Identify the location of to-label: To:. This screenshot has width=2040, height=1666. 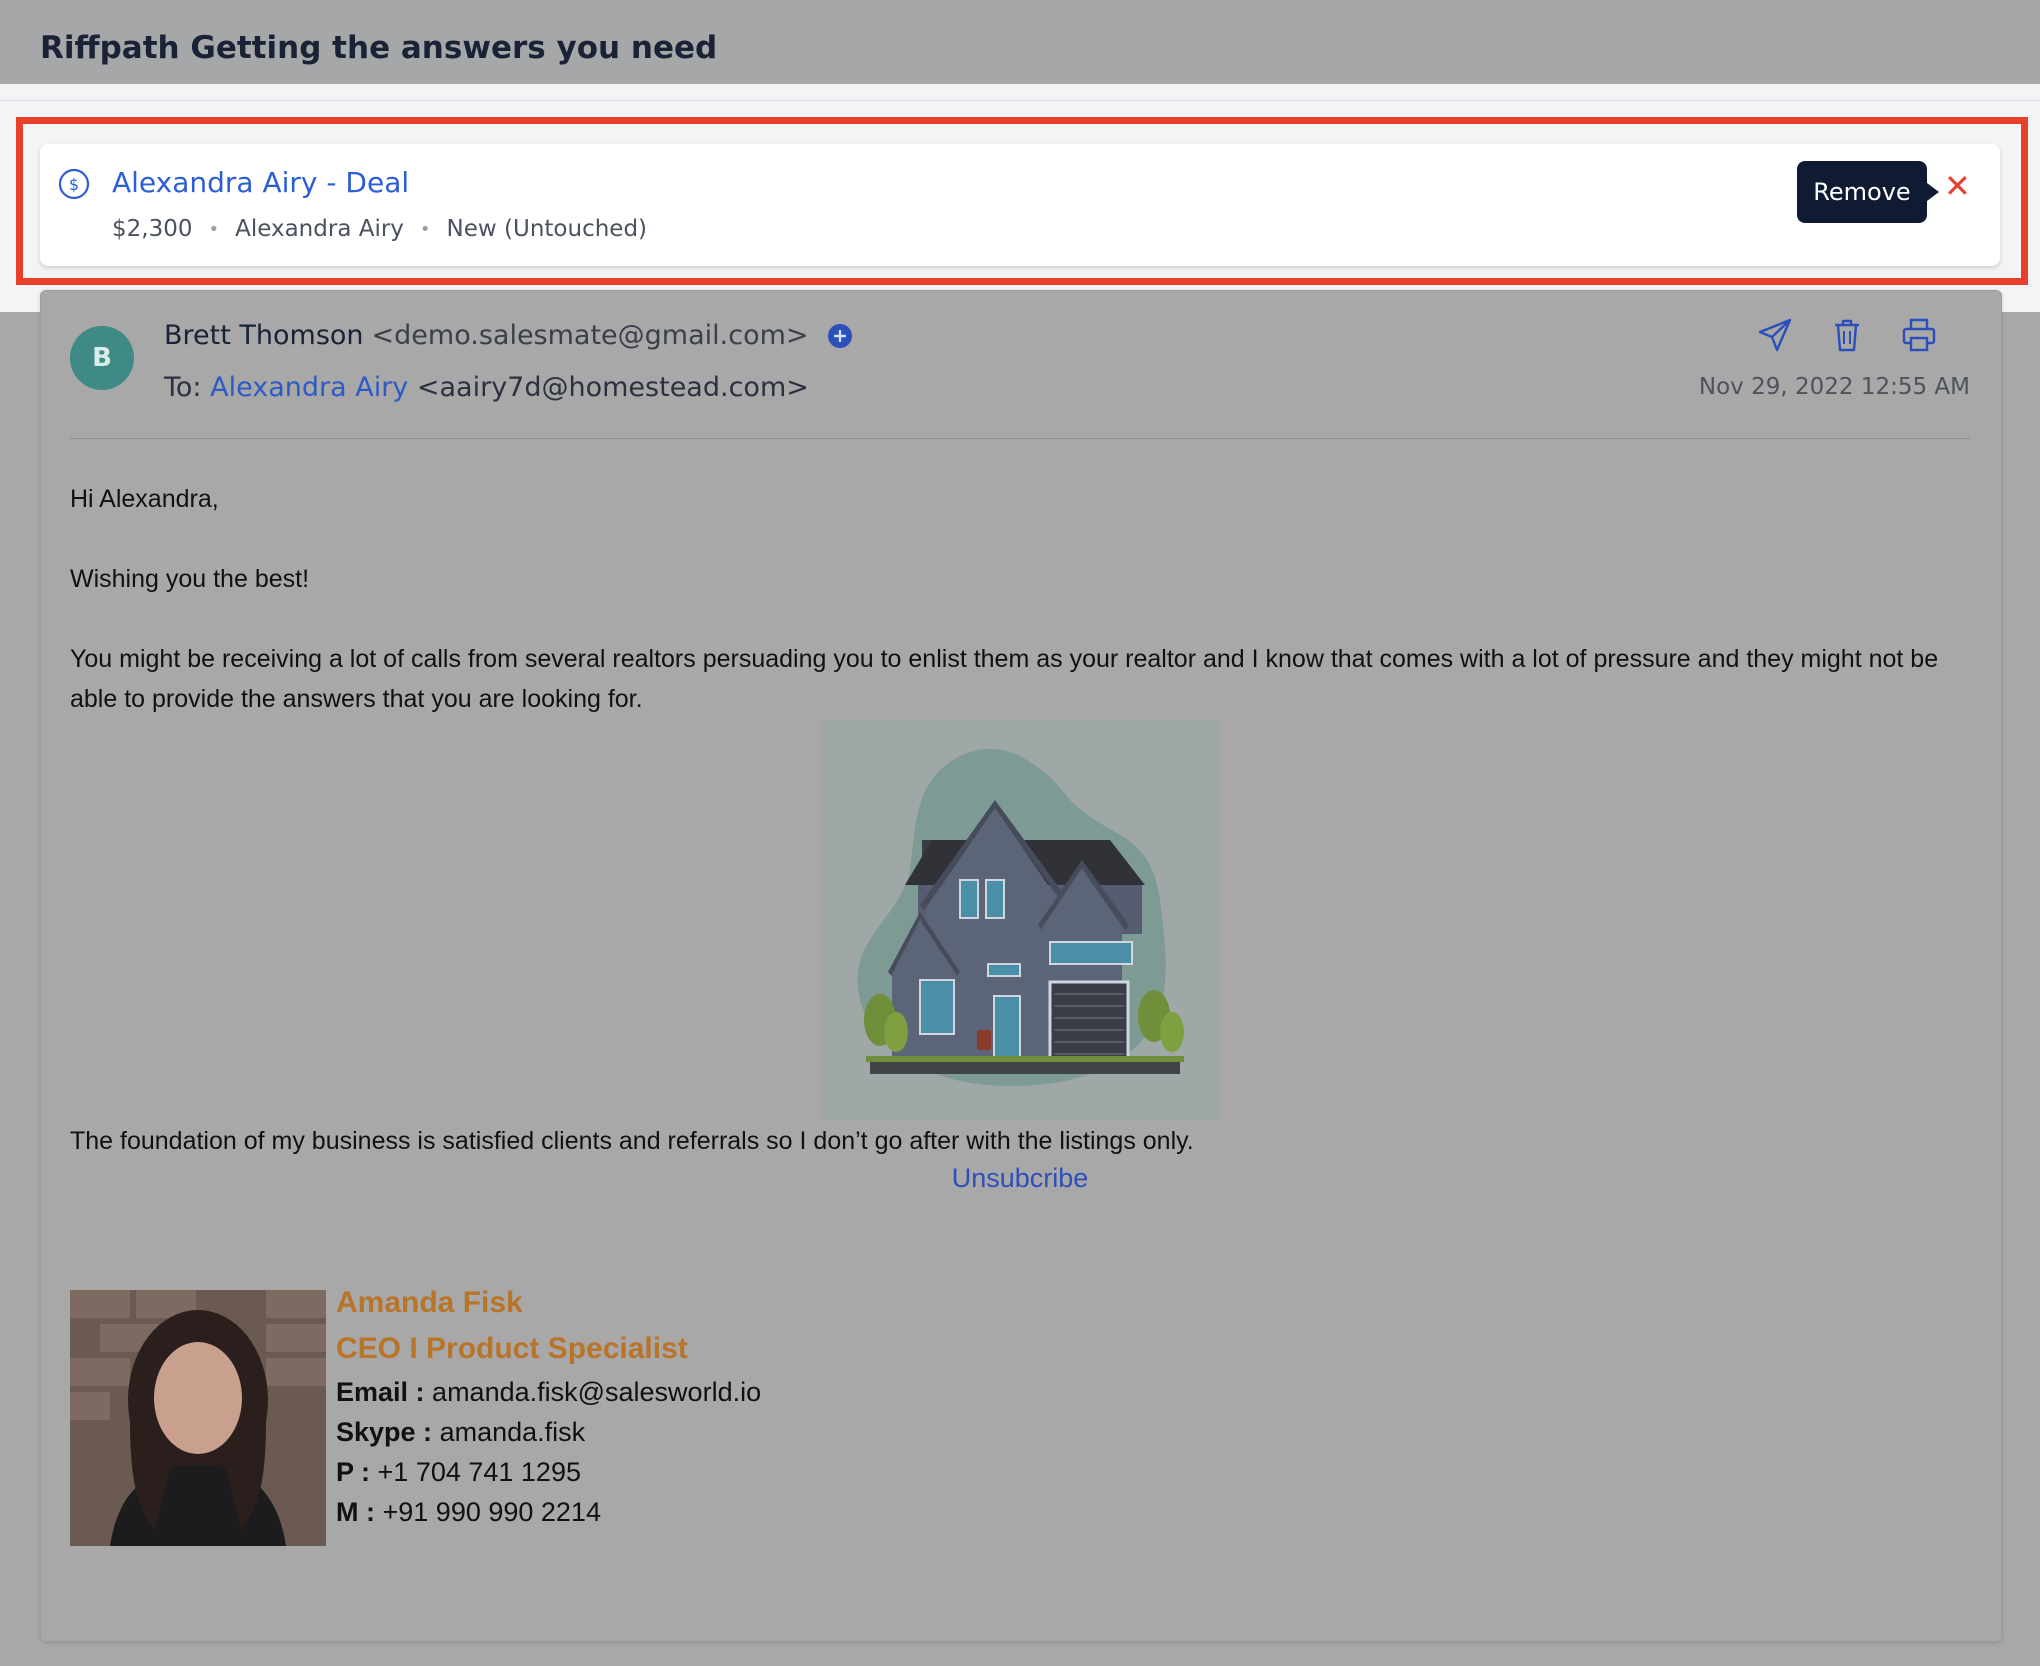
(183, 387).